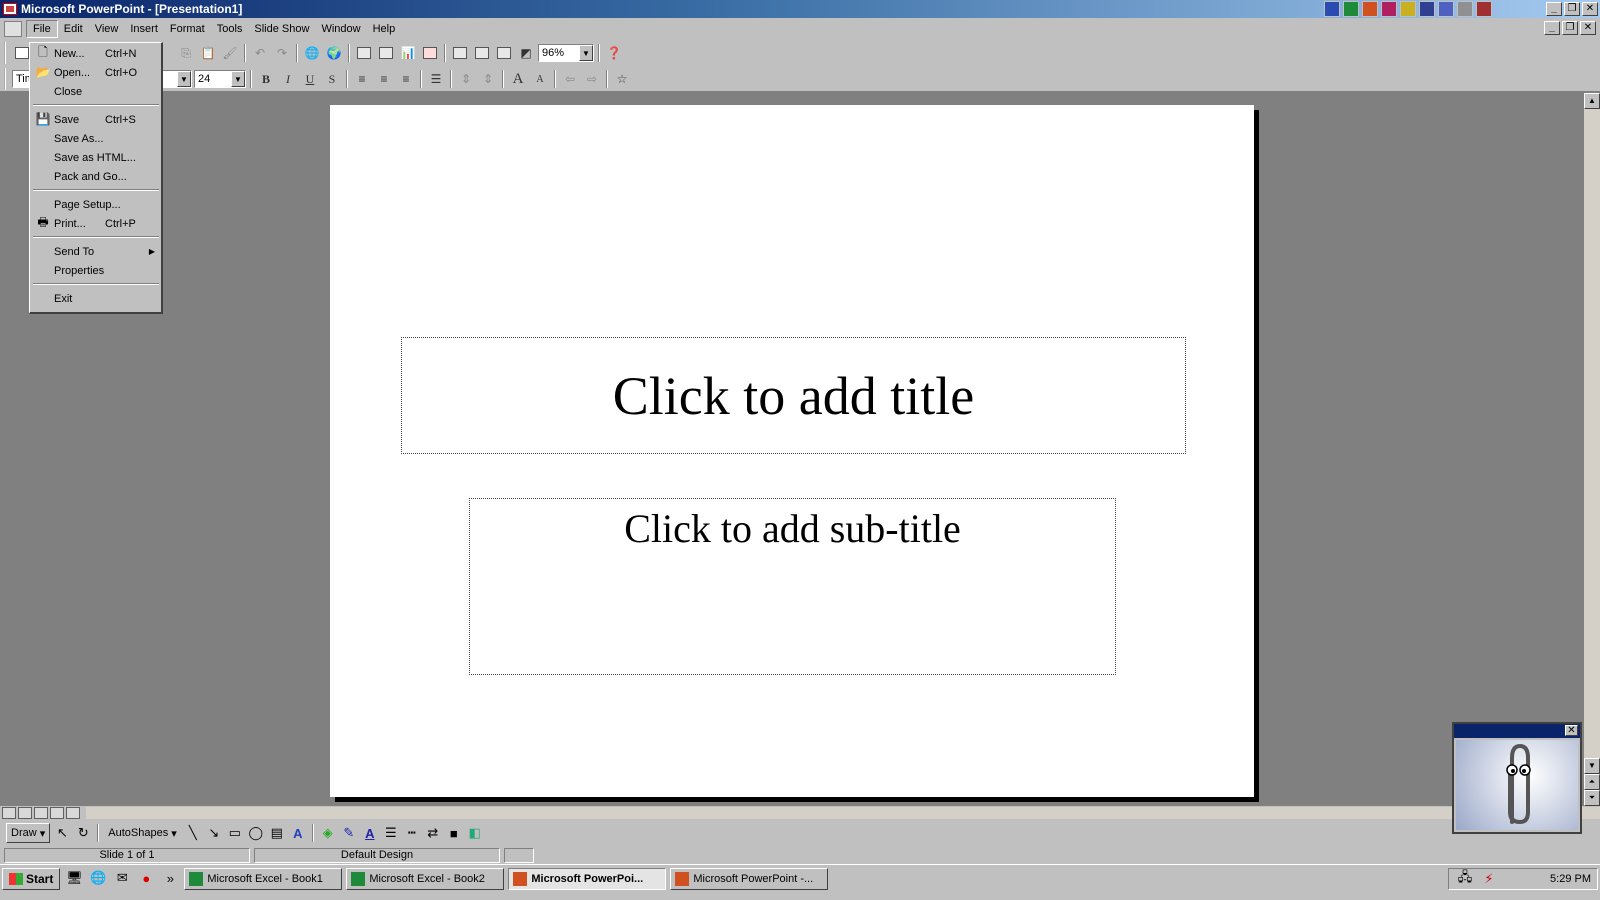 The image size is (1600, 900). Describe the element at coordinates (256, 833) in the screenshot. I see `oval-icon: ◯` at that location.